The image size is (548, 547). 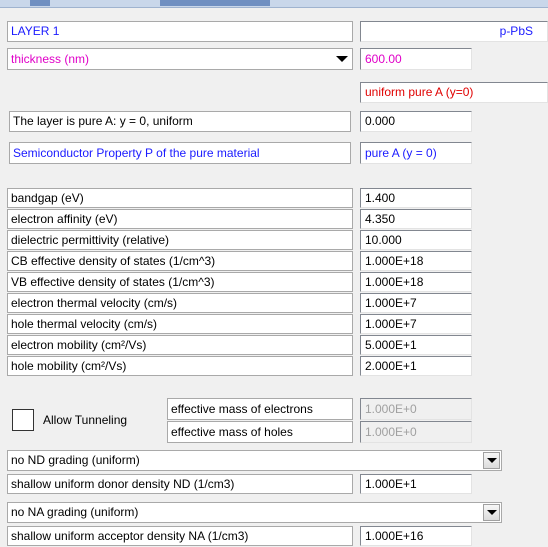 What do you see at coordinates (180, 219) in the screenshot?
I see `property-label: electron affinity (eV)` at bounding box center [180, 219].